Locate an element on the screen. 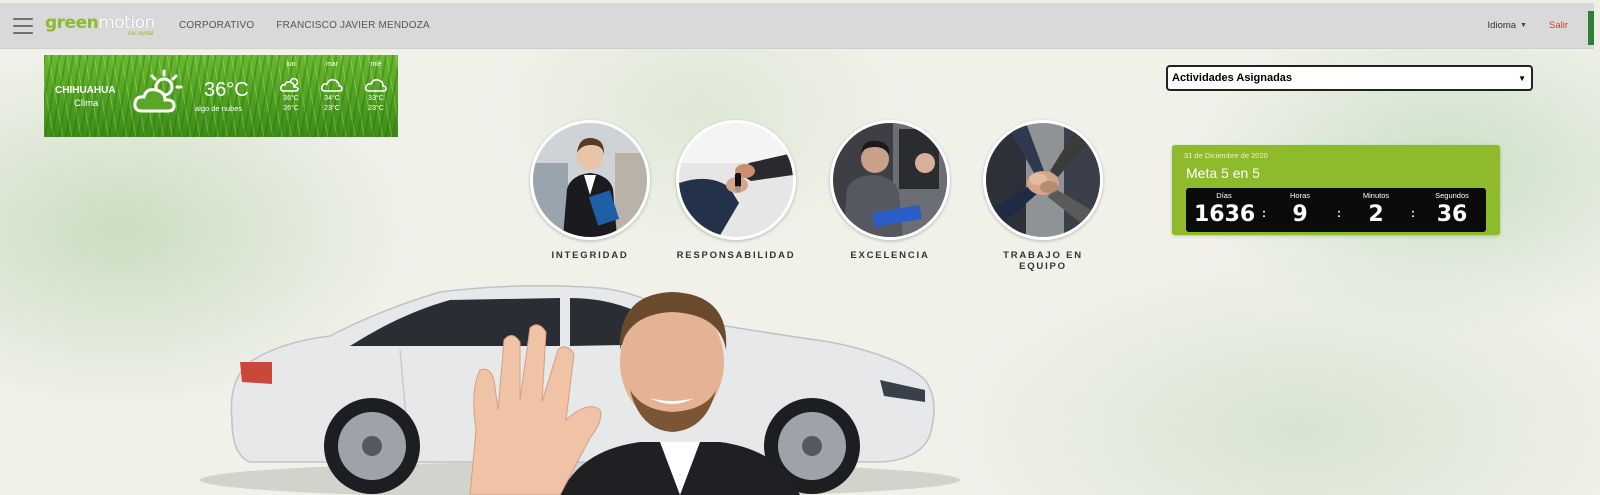 This screenshot has height=495, width=1600. weather-temperature: 36°C is located at coordinates (226, 90).